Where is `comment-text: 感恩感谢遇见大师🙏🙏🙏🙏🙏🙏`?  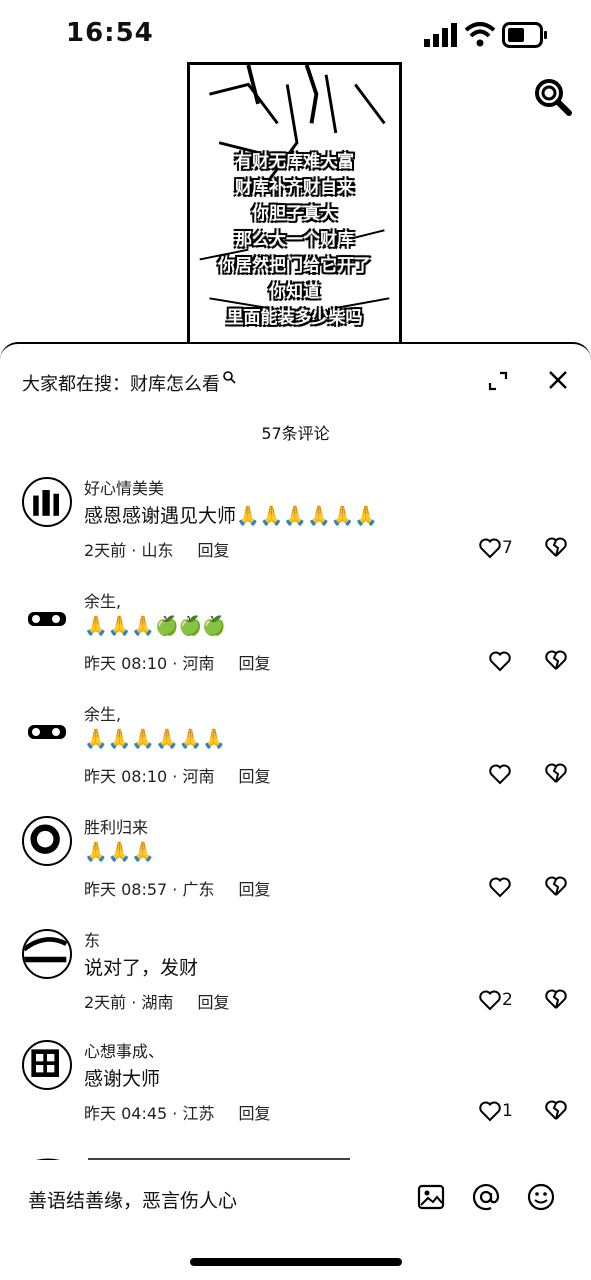
comment-text: 感恩感谢遇见大师🙏🙏🙏🙏🙏🙏 is located at coordinates (231, 516).